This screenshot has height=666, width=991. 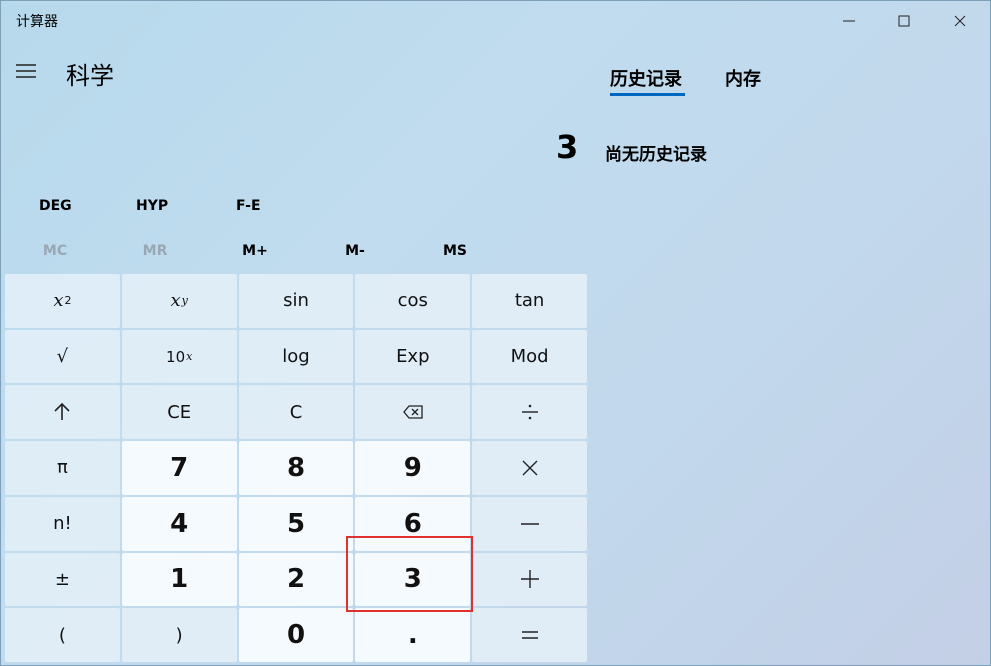 I want to click on sin-button: sin, so click(x=296, y=301).